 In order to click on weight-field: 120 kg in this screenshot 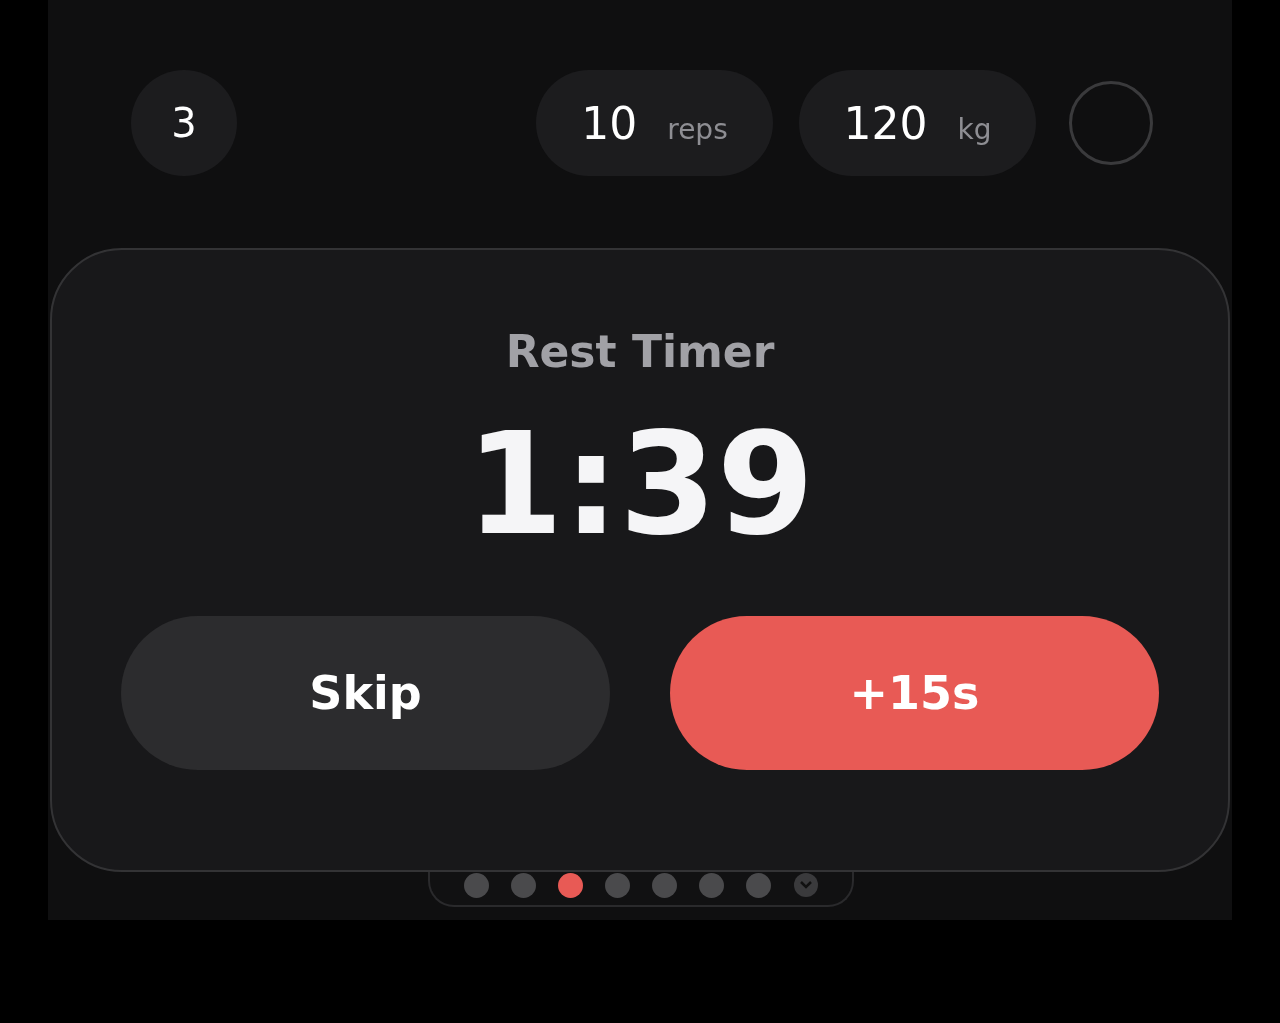, I will do `click(917, 123)`.